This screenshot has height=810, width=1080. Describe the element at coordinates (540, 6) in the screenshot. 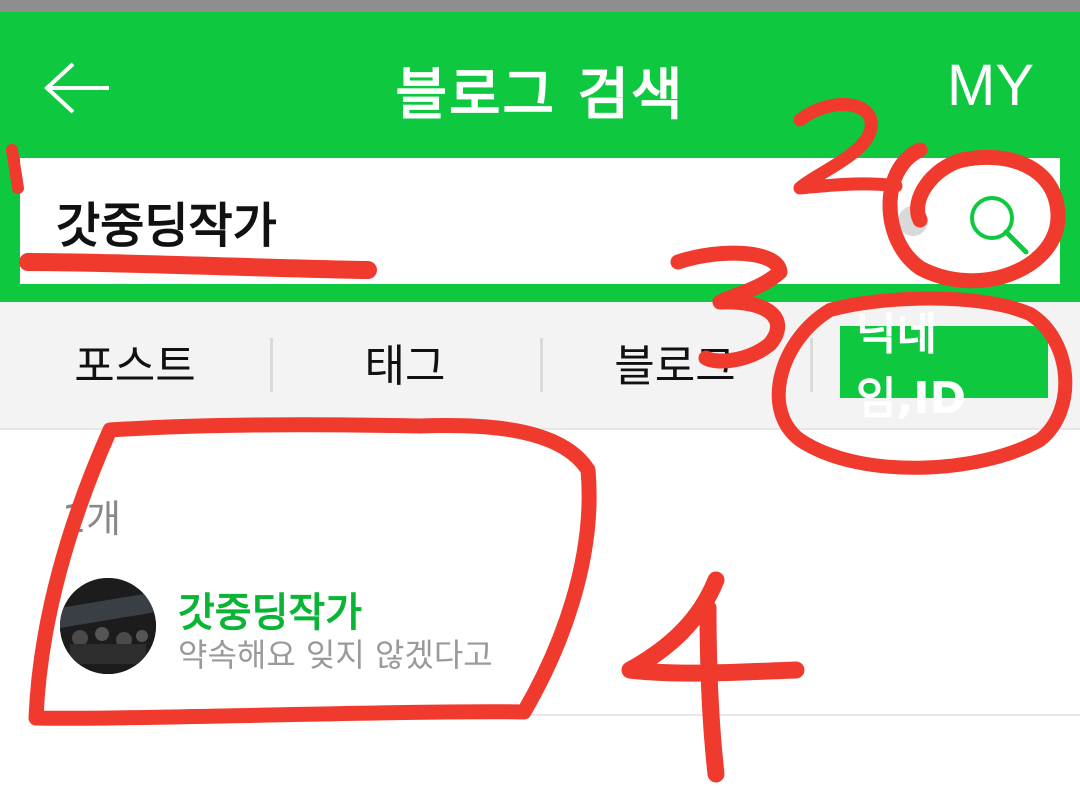

I see `status-bar` at that location.